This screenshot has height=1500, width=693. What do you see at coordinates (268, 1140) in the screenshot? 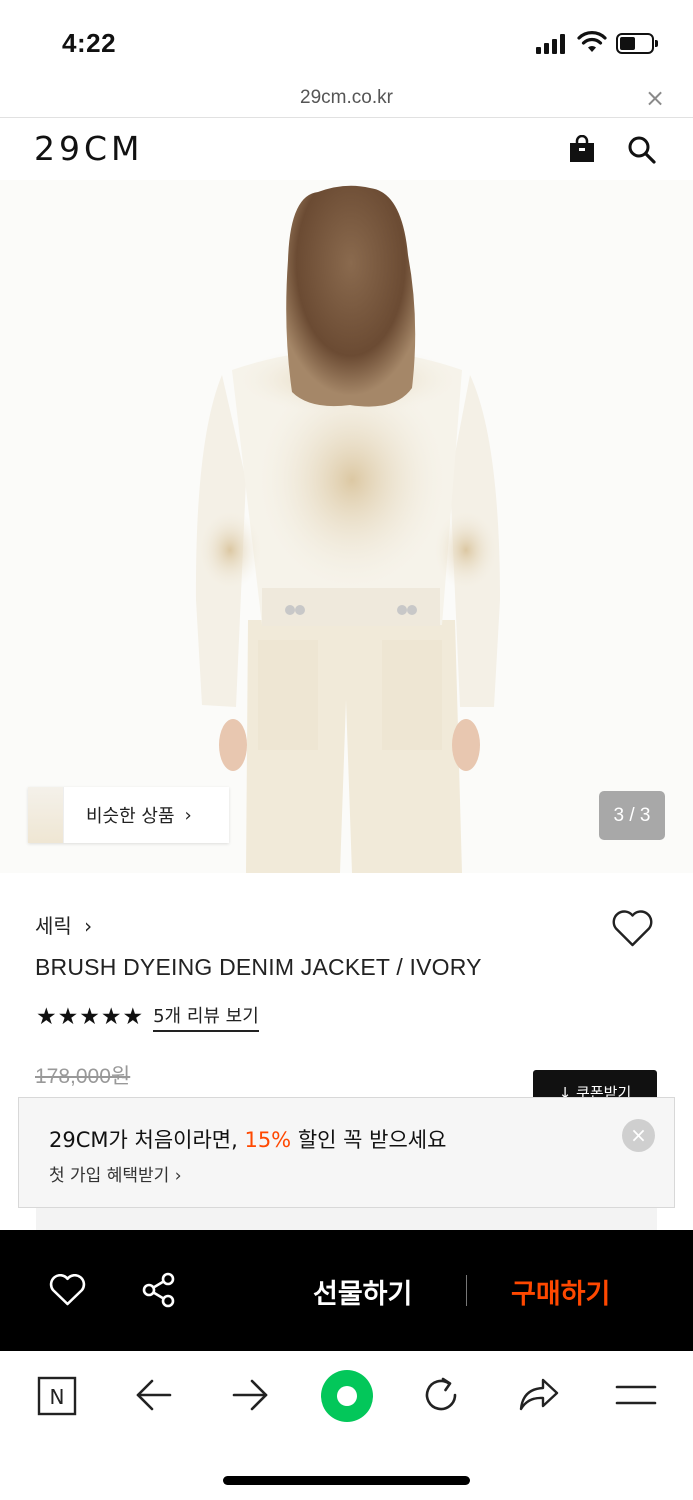
I see `discount-percent: 15%` at bounding box center [268, 1140].